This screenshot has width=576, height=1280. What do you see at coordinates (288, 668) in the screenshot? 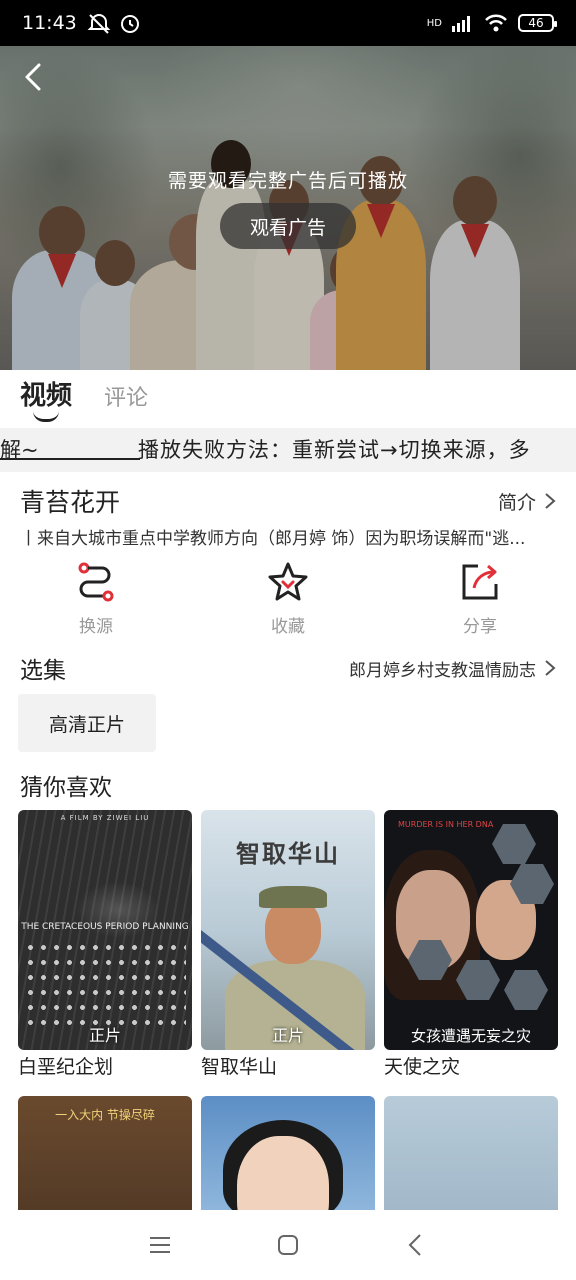
I see `episodes-row: 选集 郎月婷乡村支教温情励志` at bounding box center [288, 668].